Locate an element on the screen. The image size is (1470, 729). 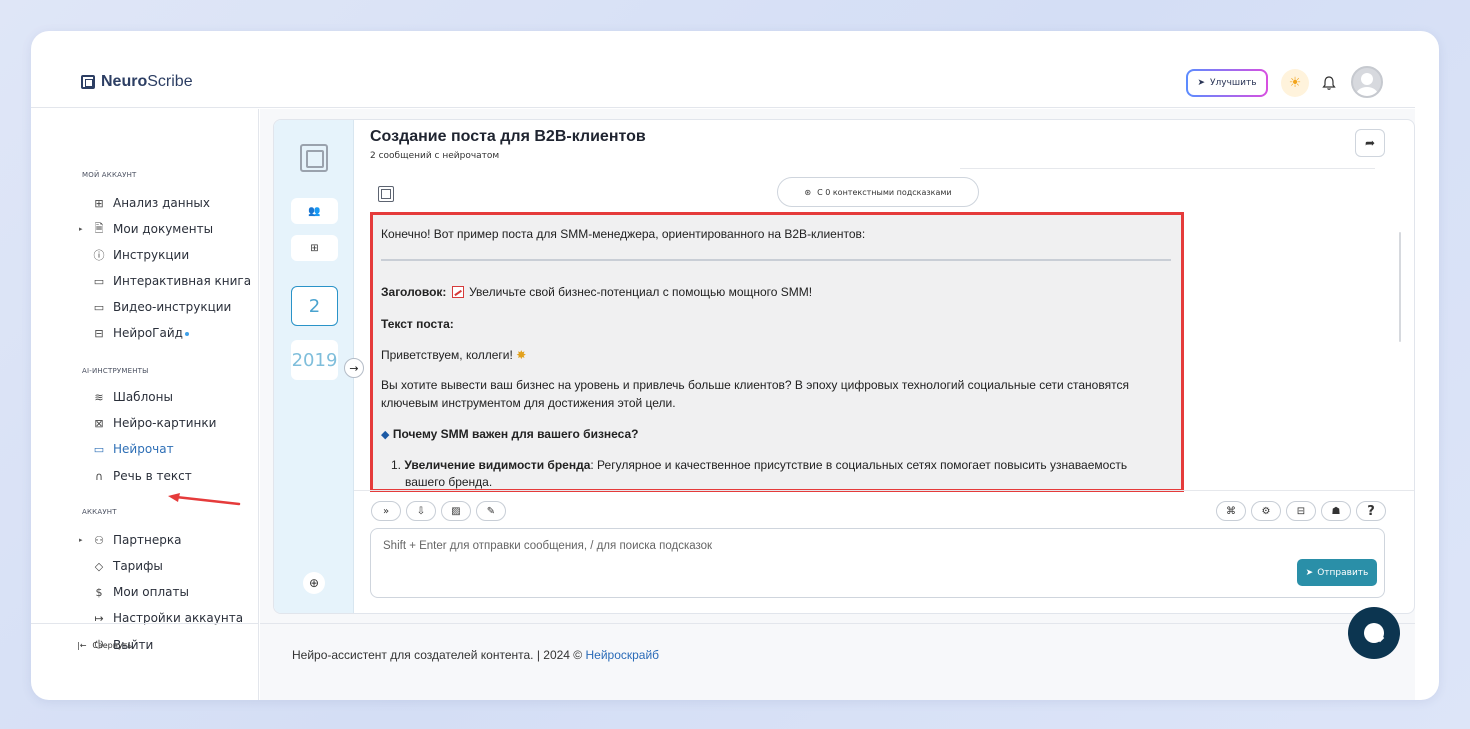
magic-wand-button: ✎ is located at coordinates (491, 511).